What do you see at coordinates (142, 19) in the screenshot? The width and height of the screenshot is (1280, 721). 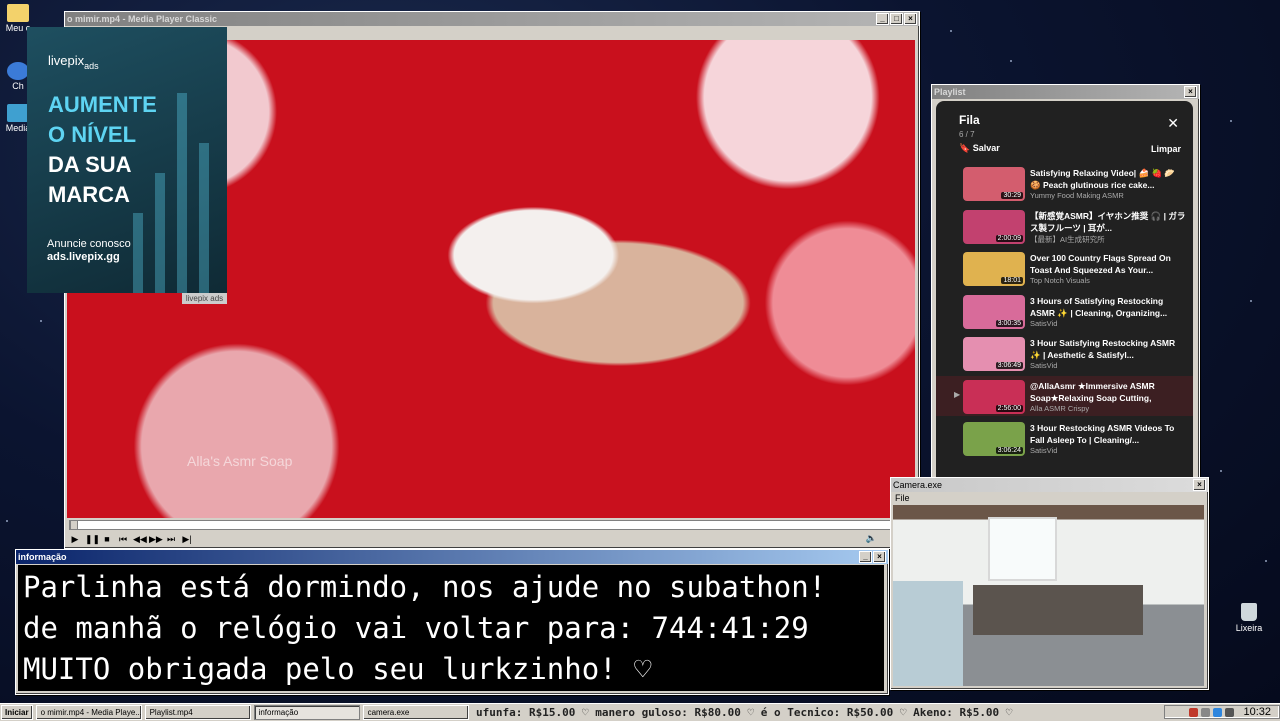 I see `media-player-title: o mimir.mp4 - Media Player Classic` at bounding box center [142, 19].